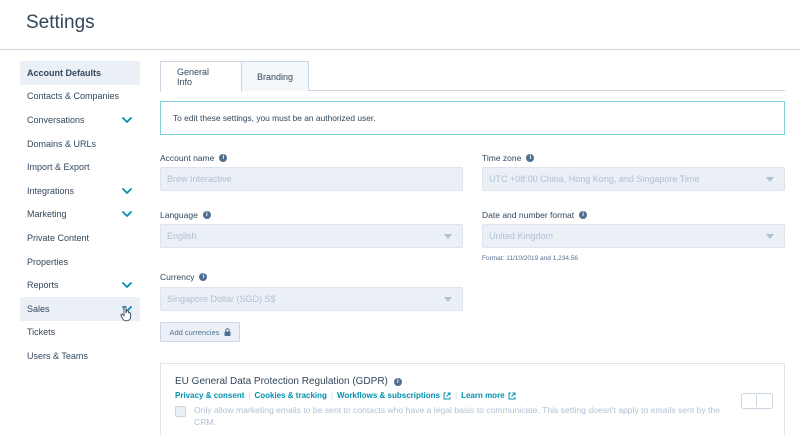  Describe the element at coordinates (80, 215) in the screenshot. I see `sidebar-item-marketing: Marketing` at that location.